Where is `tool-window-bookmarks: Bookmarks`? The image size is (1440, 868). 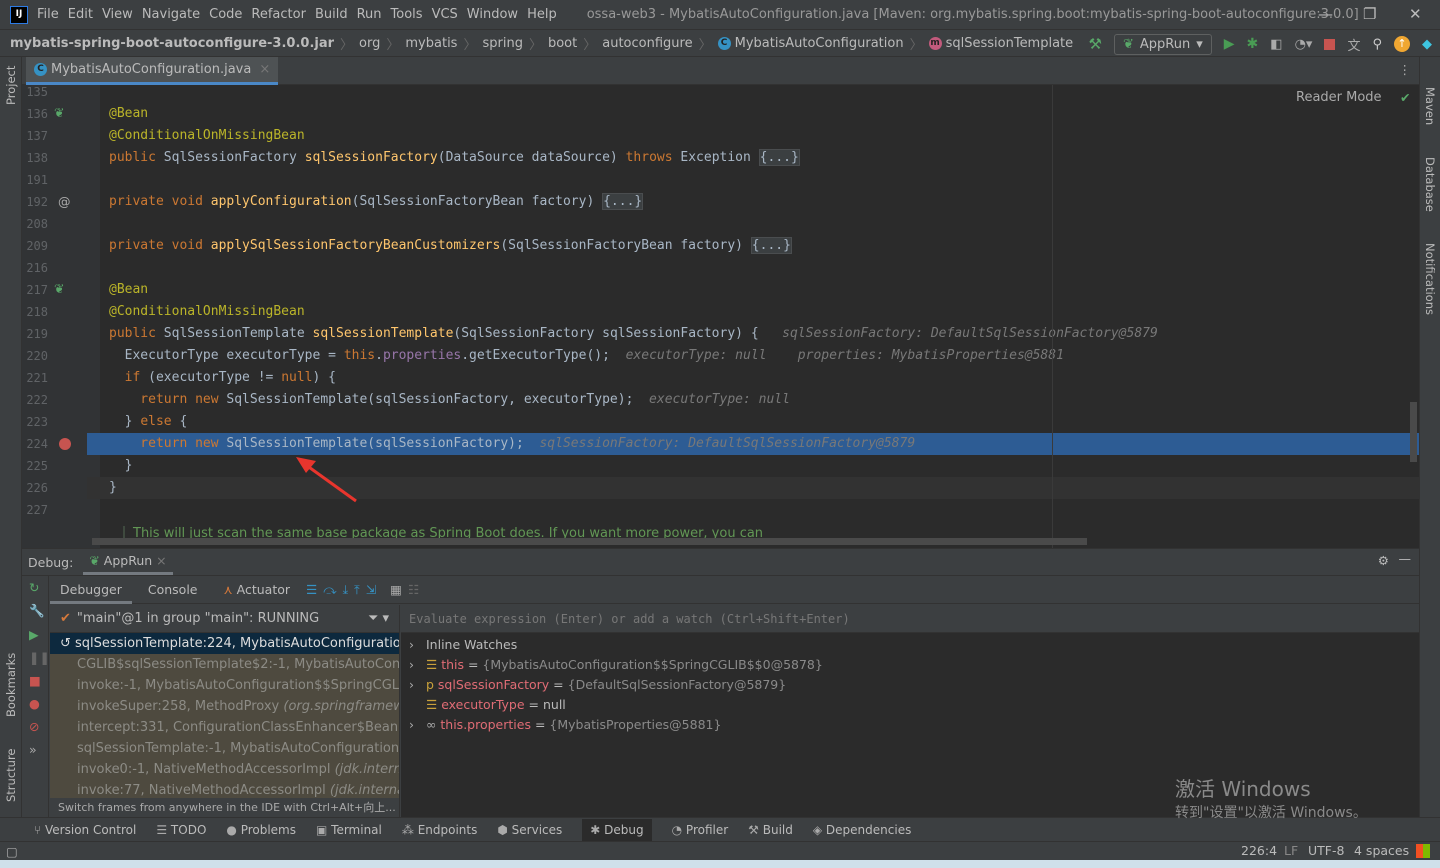 tool-window-bookmarks: Bookmarks is located at coordinates (11, 685).